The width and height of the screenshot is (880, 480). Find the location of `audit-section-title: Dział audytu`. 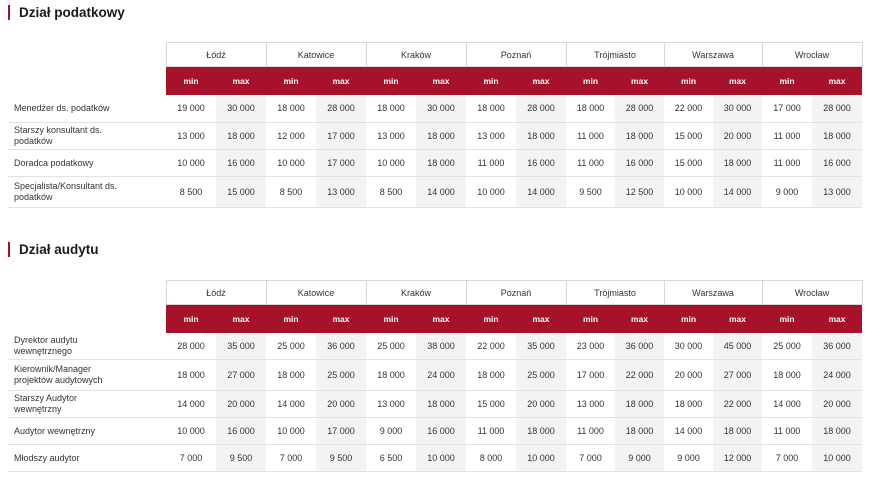

audit-section-title: Dział audytu is located at coordinates (53, 249).